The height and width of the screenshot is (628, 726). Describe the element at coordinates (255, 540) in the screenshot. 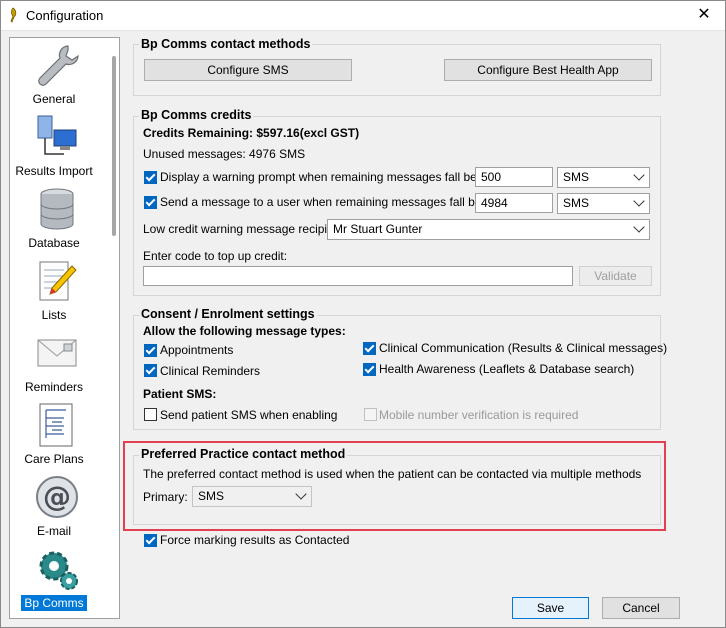

I see `force-marking-label: Force marking results as Contacted` at that location.